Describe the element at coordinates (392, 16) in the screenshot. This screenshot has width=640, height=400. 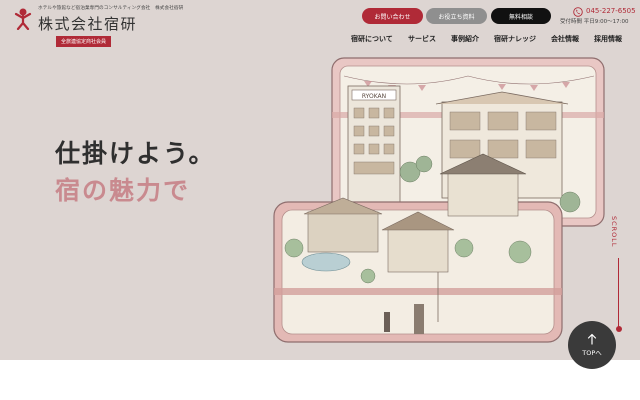
I see `contact-button: お問い合わせ` at that location.